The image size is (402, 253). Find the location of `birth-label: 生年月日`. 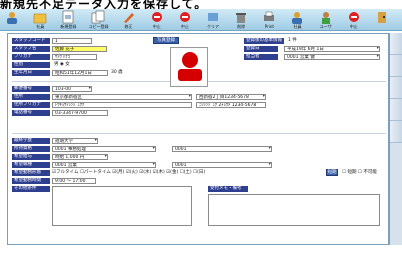

birth-label: 生年月日 is located at coordinates (31, 73).